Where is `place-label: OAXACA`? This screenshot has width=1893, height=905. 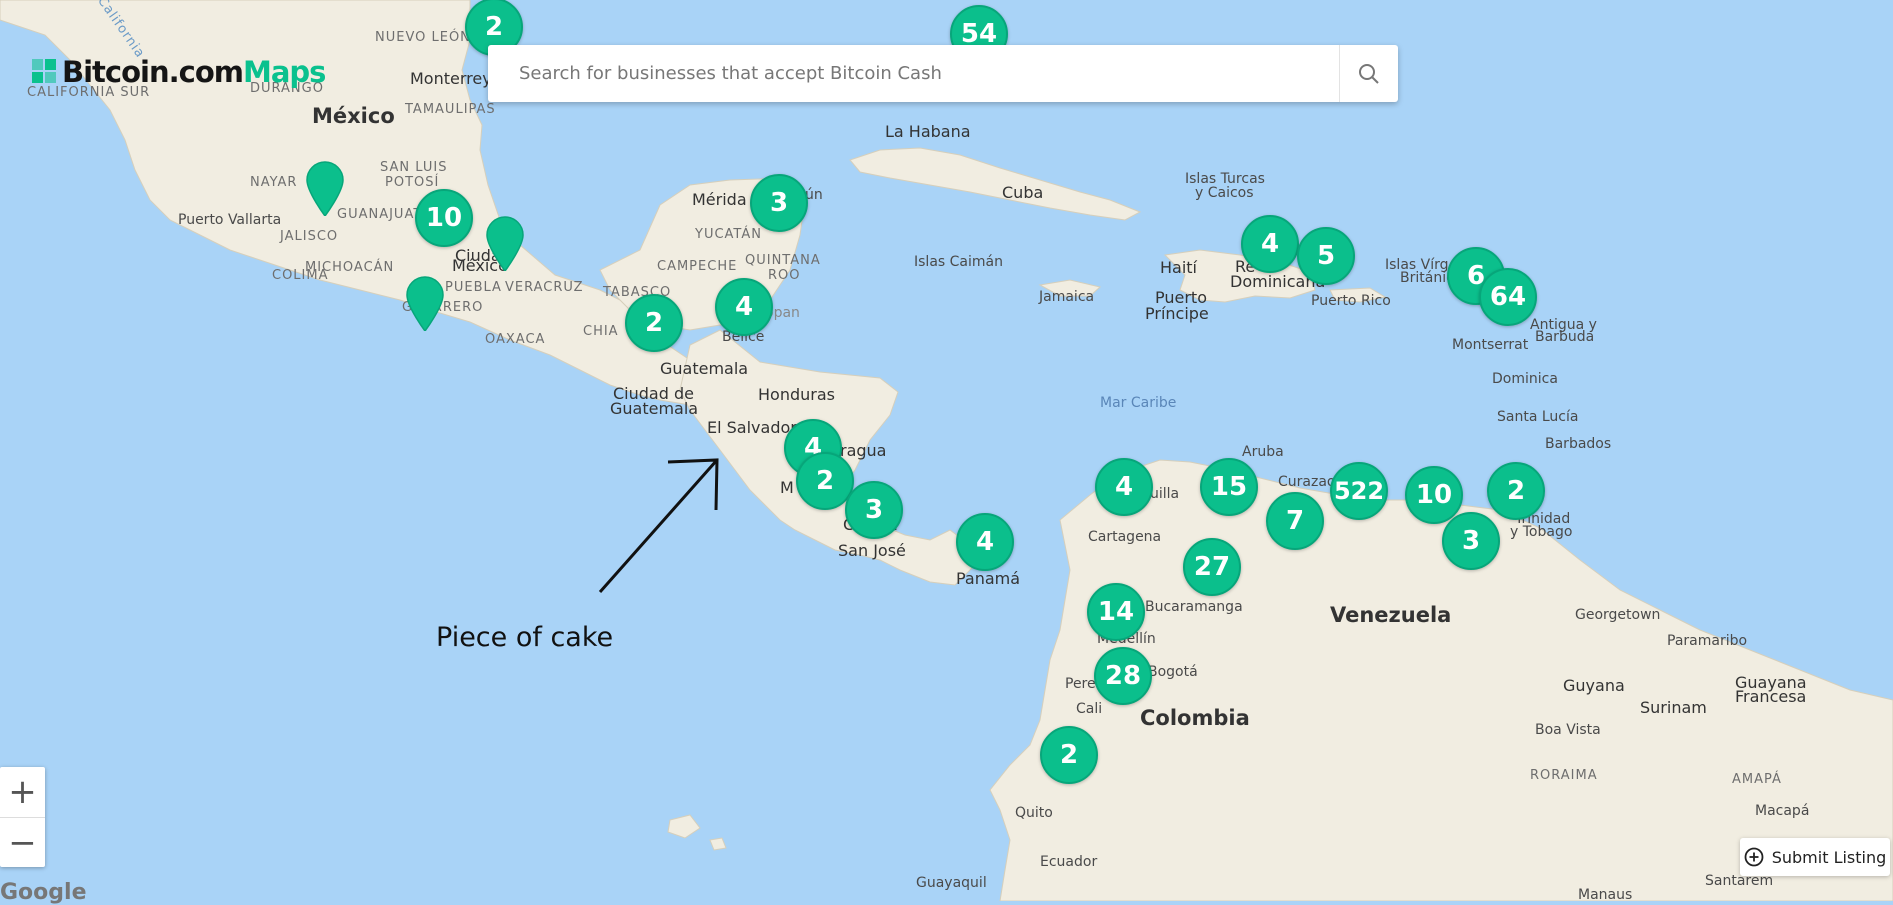
place-label: OAXACA is located at coordinates (515, 339).